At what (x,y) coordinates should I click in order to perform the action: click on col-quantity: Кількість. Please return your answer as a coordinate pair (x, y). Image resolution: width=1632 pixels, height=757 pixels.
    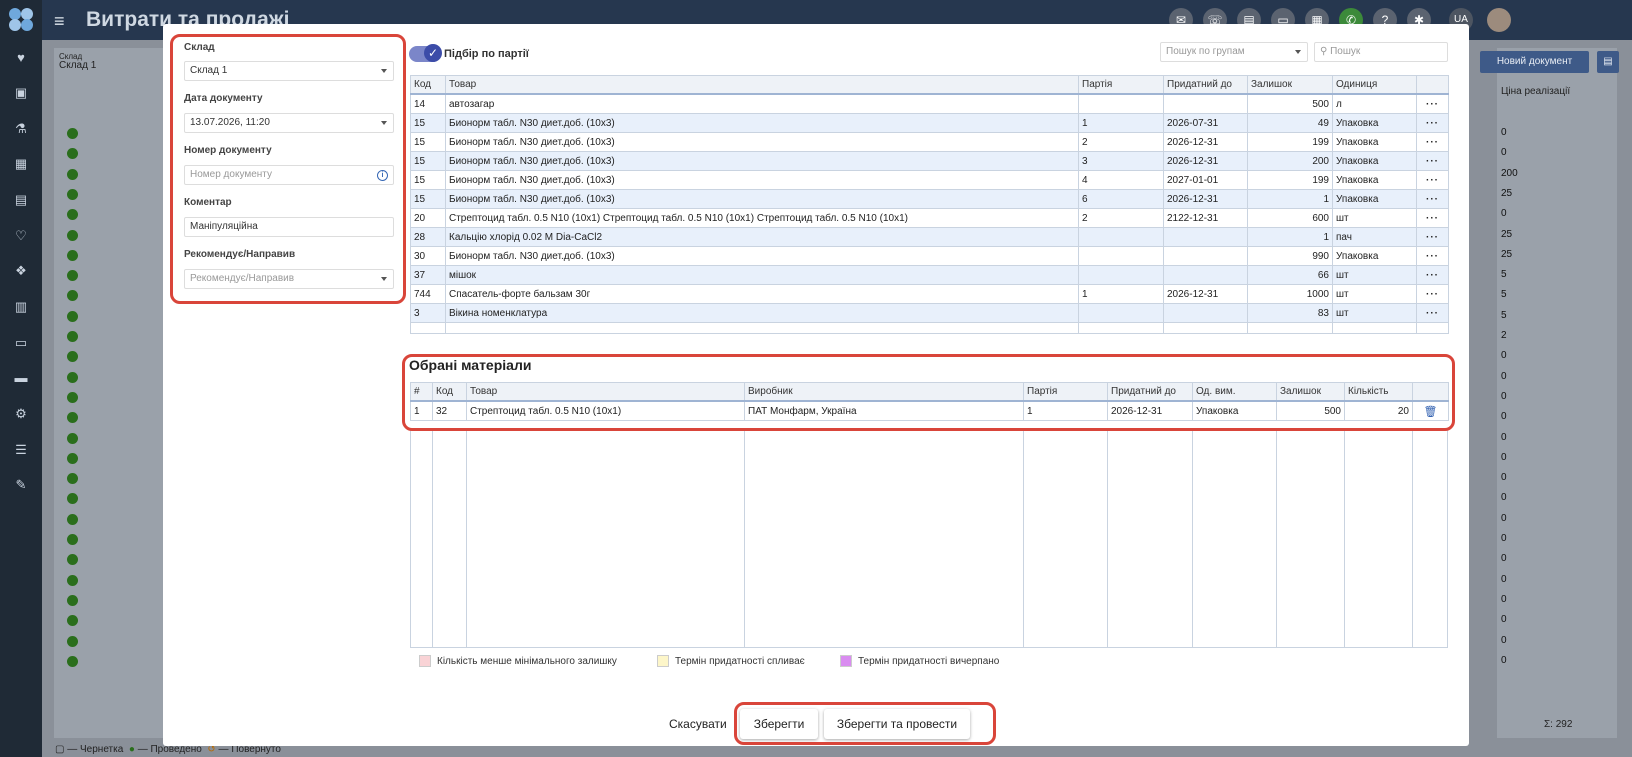
    Looking at the image, I should click on (1378, 392).